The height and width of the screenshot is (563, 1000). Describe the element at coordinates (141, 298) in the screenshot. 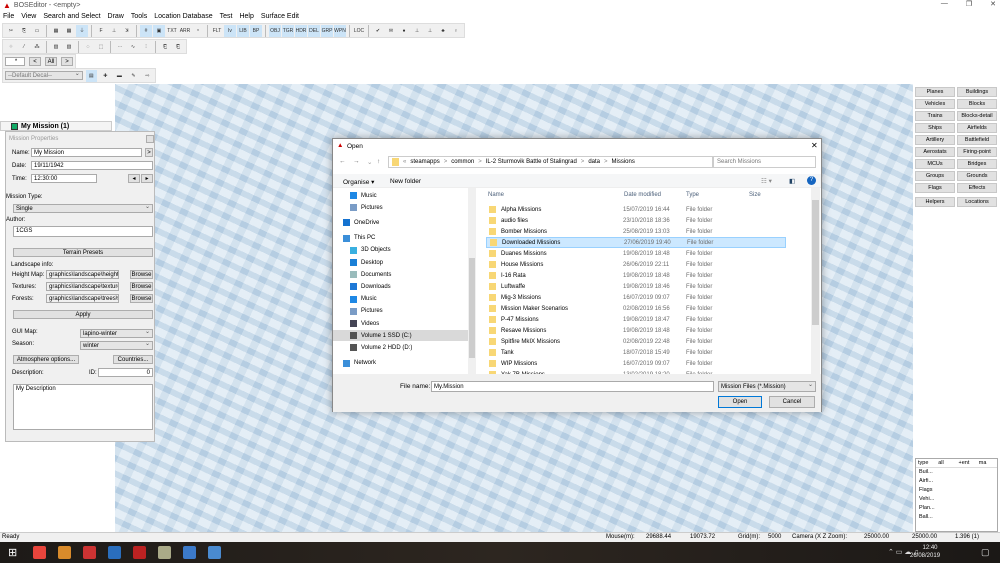

I see `forests-browse-button: Browse` at that location.